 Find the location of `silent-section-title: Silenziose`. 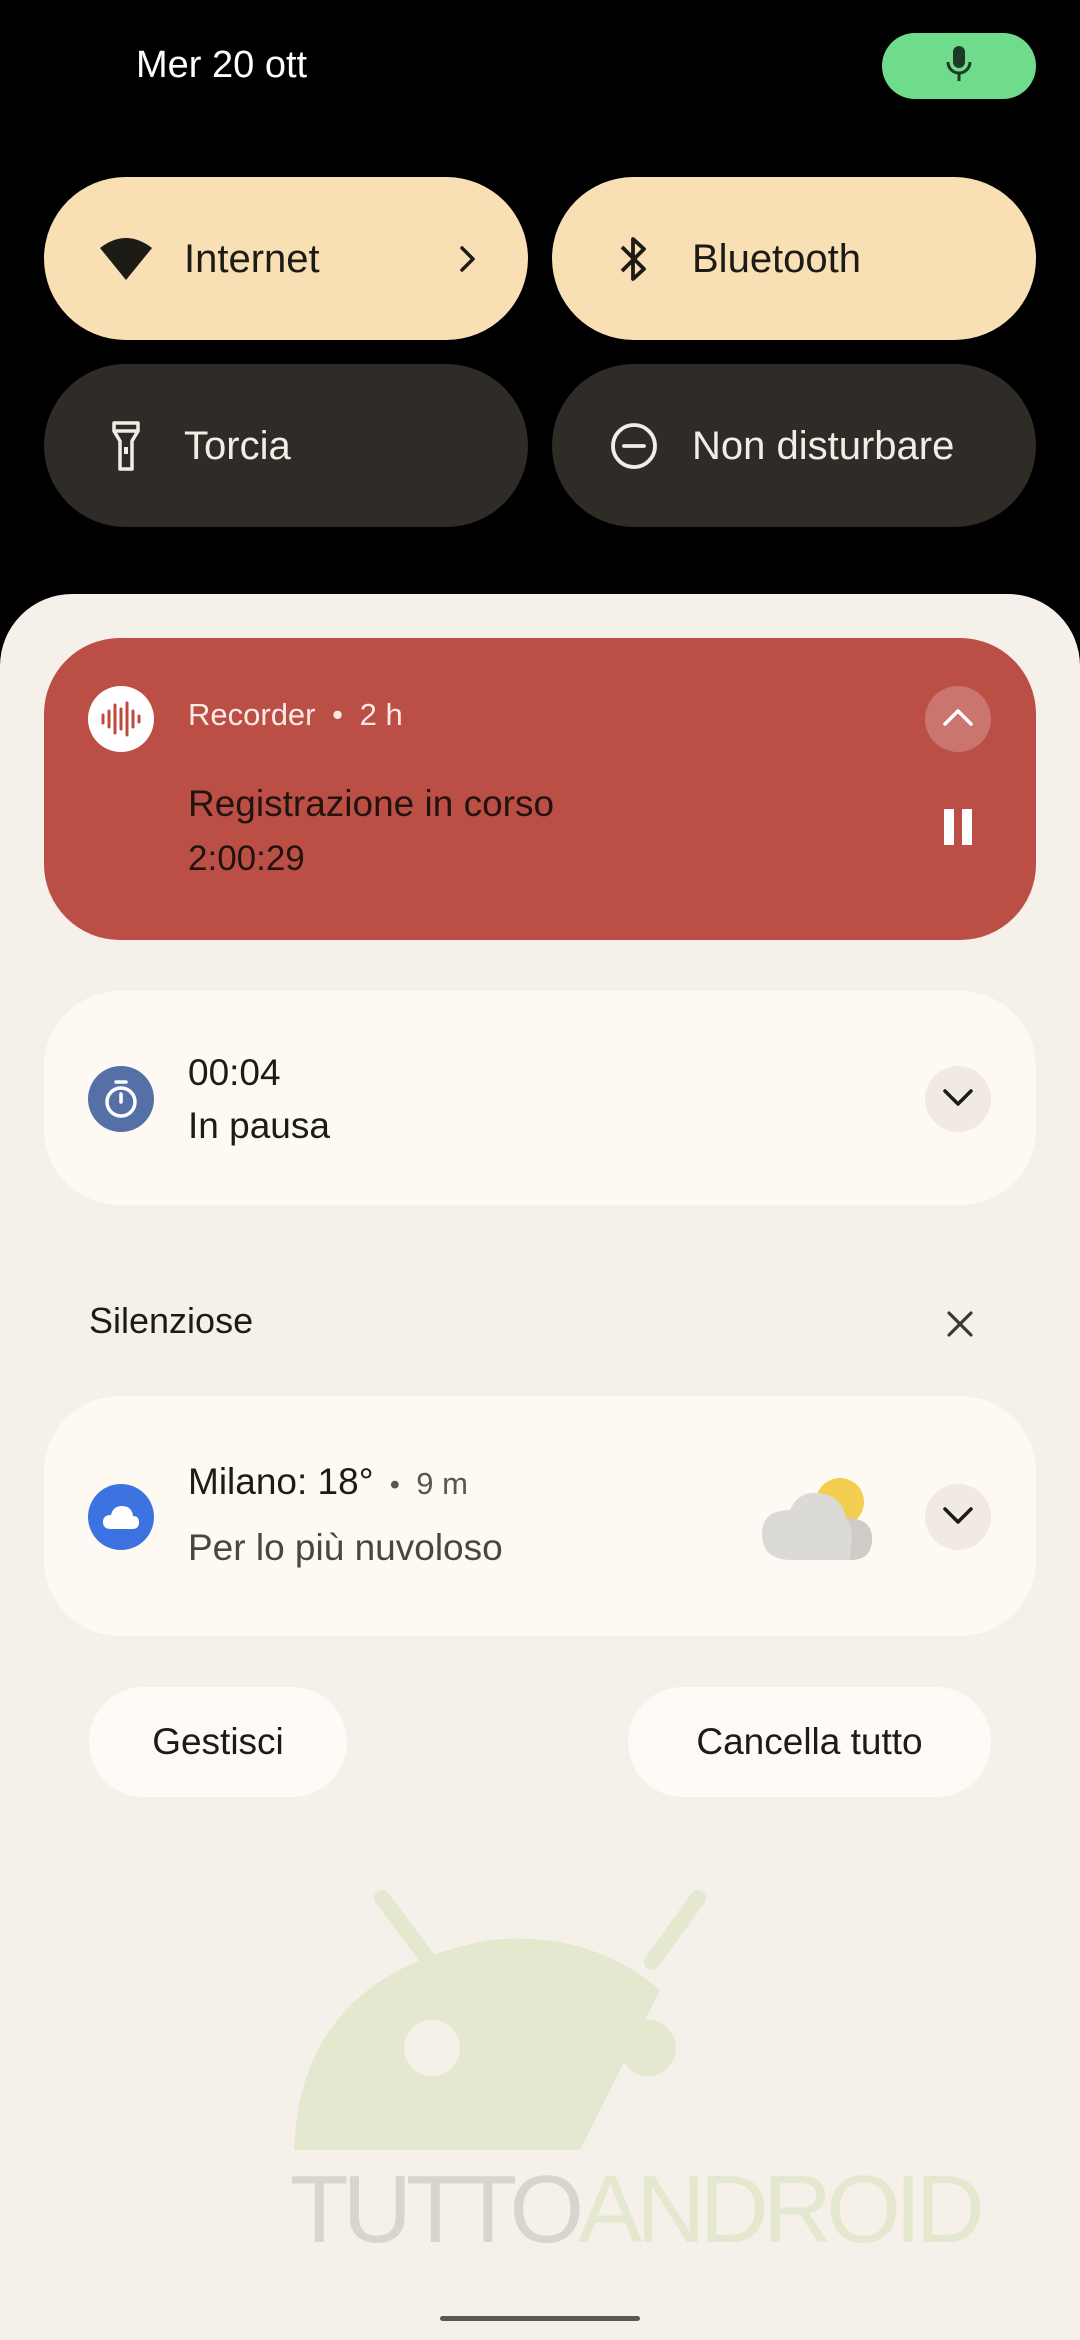

silent-section-title: Silenziose is located at coordinates (171, 1320).